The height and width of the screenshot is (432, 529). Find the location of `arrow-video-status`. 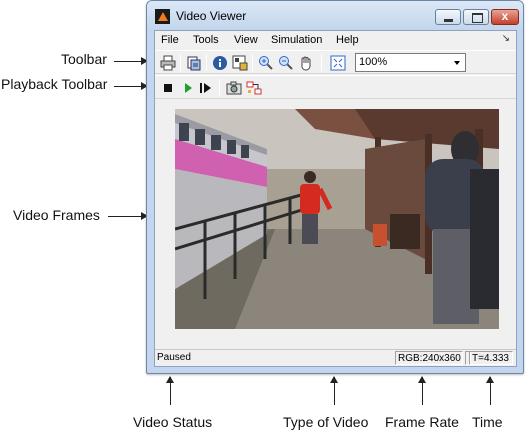

arrow-video-status is located at coordinates (170, 390).